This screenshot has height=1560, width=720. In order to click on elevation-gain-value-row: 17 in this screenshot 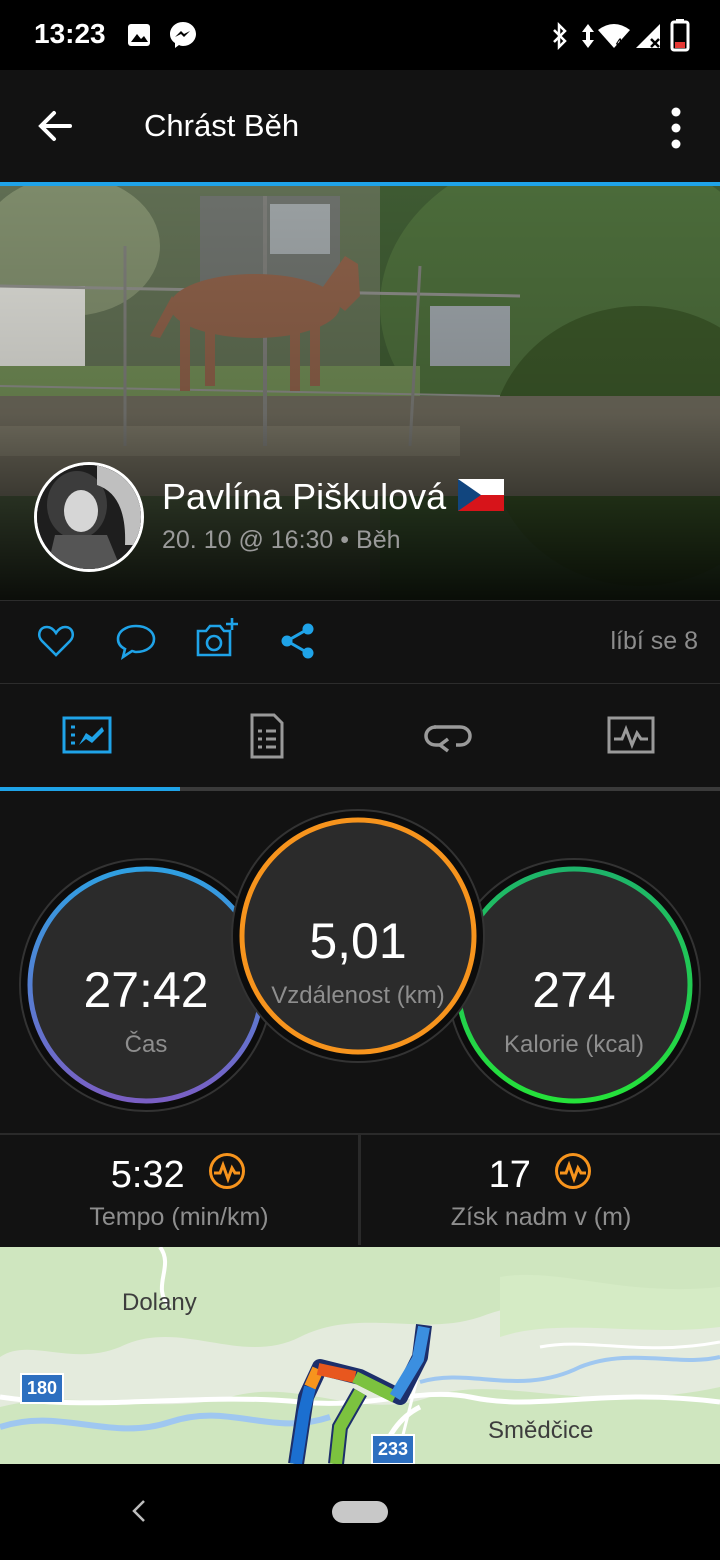, I will do `click(541, 1174)`.